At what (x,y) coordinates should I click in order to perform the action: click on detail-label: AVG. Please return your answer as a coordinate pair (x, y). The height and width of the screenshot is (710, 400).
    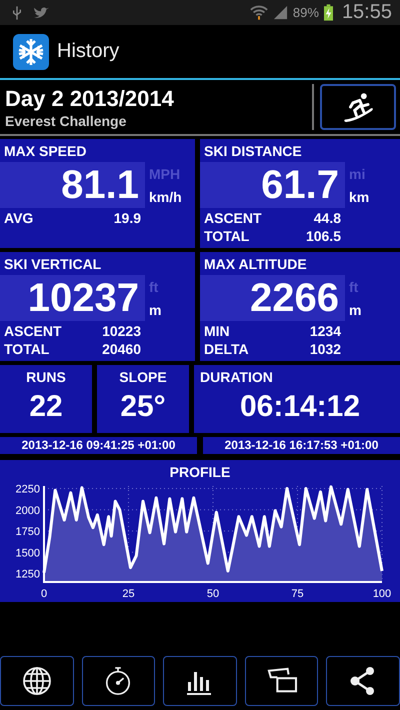
    Looking at the image, I should click on (19, 218).